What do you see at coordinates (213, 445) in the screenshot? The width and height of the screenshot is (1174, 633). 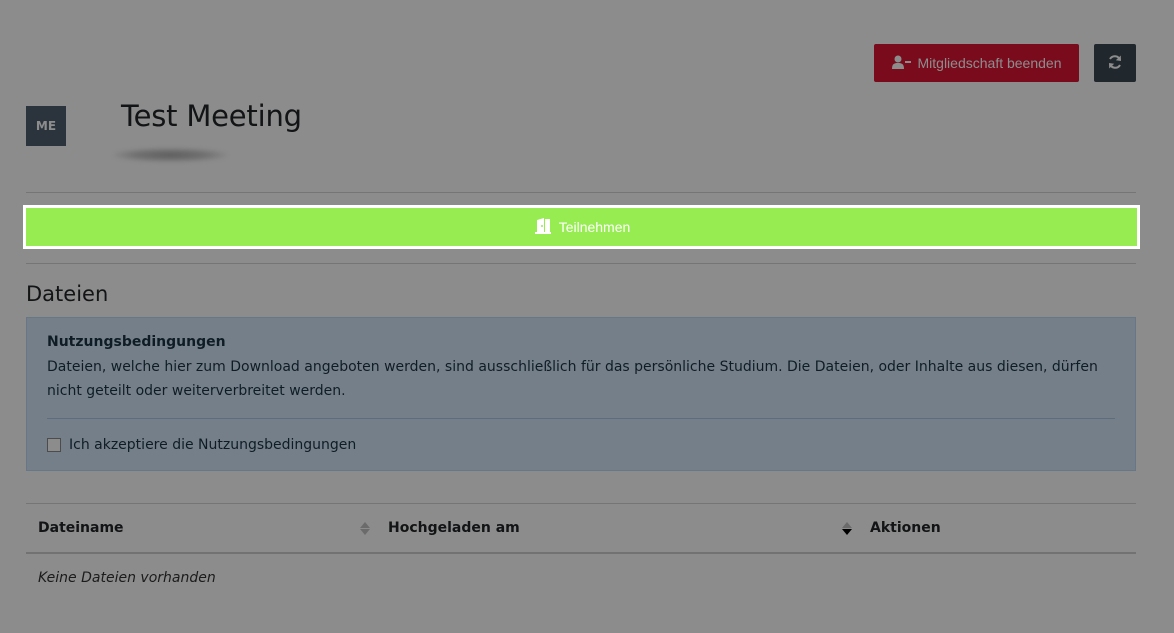 I see `accept-terms-label: Ich akzeptiere die Nutzungsbedingungen` at bounding box center [213, 445].